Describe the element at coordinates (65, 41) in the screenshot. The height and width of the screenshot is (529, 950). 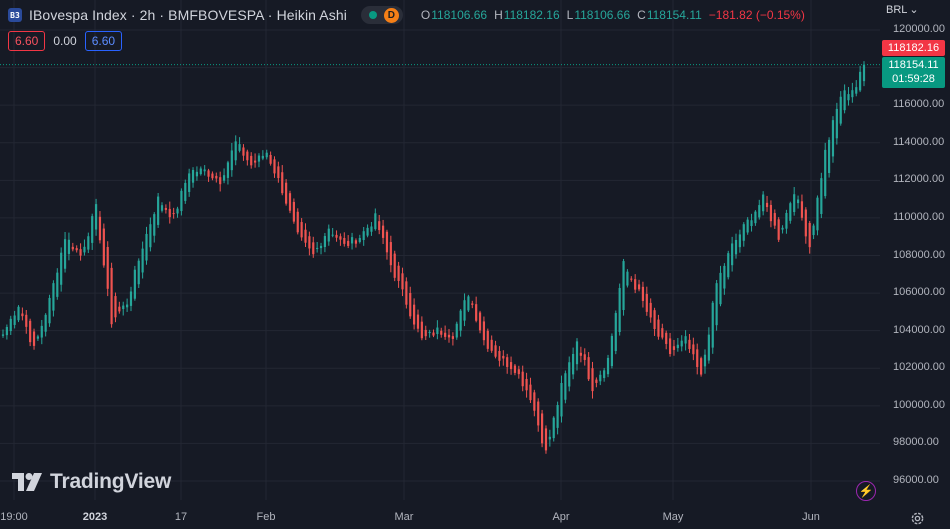
I see `indicator-value-2: 0.00` at that location.